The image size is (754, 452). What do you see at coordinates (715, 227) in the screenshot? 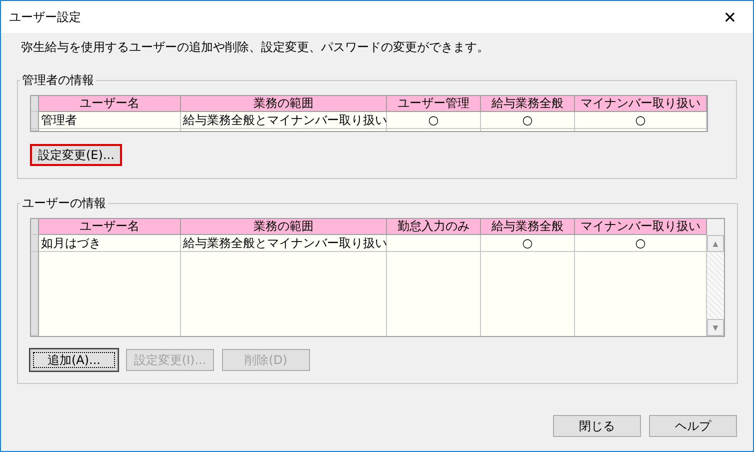
I see `scrollbar-corner` at bounding box center [715, 227].